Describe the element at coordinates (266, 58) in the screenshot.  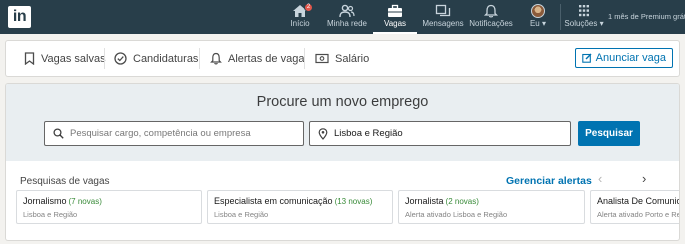
I see `job-alerts-label: Alertas de vaga` at that location.